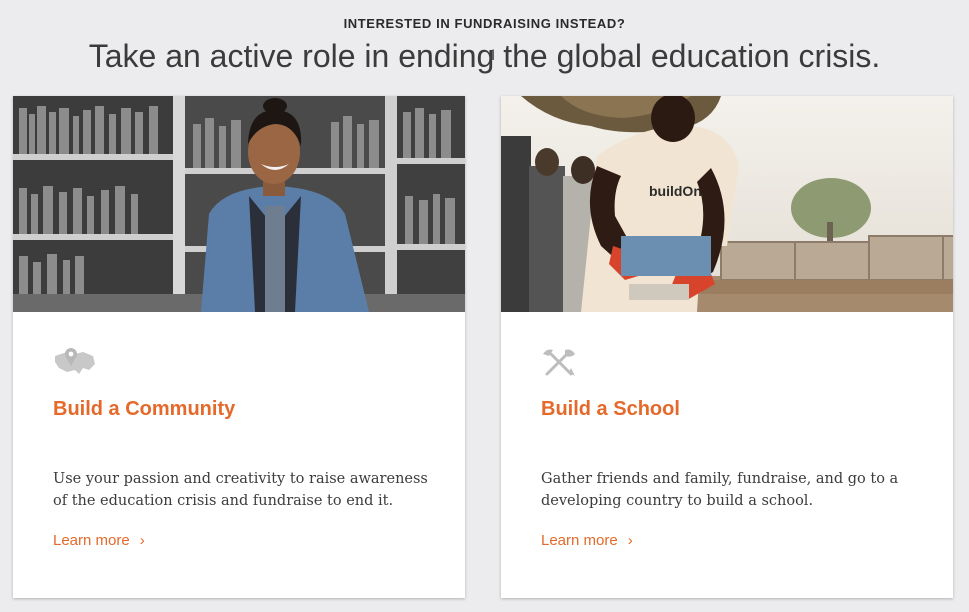 Image resolution: width=969 pixels, height=612 pixels. I want to click on section-eyebrow: INTERESTED IN FUNDRAISING INSTEAD?, so click(484, 23).